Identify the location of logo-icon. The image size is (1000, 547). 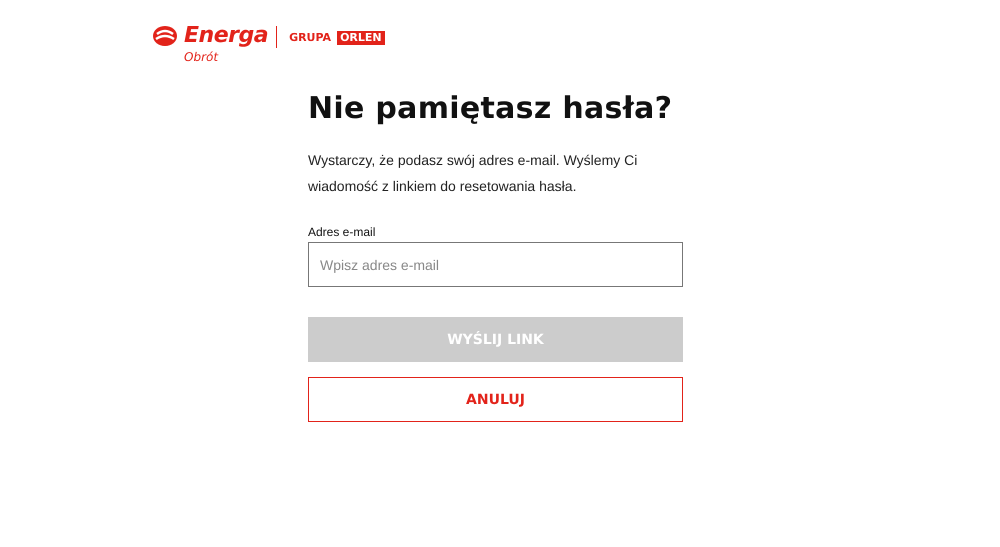
(165, 36).